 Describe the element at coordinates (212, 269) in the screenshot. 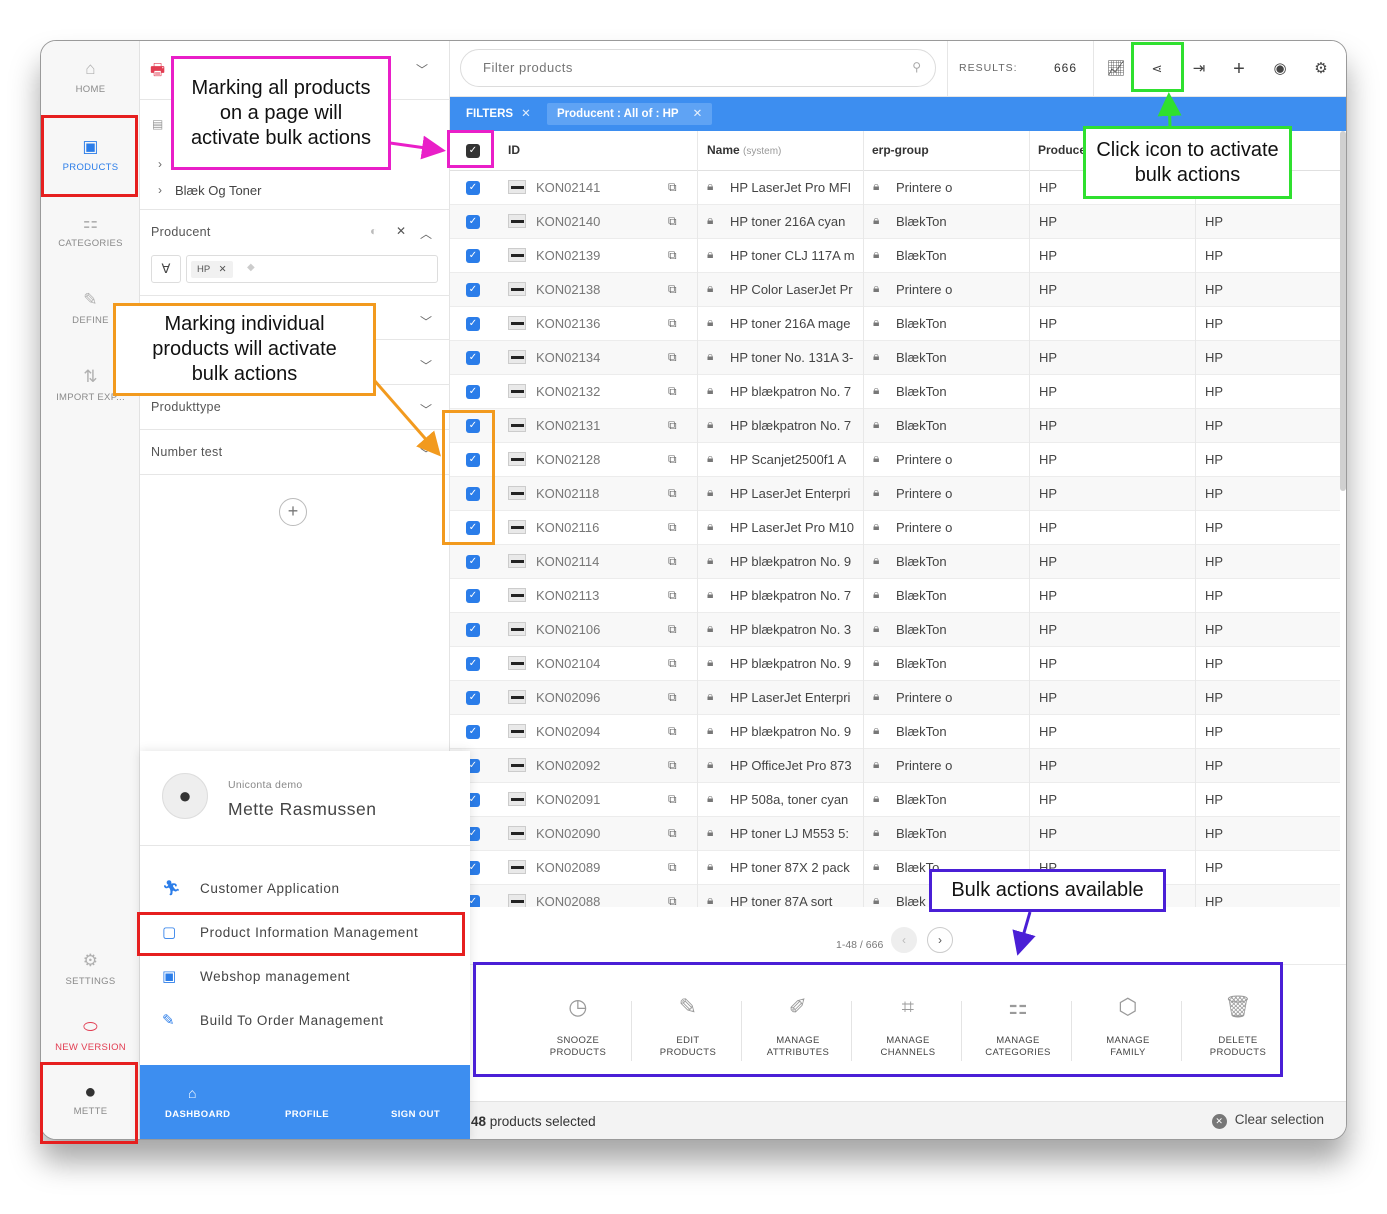

I see `tag-chip: HP ✕` at that location.